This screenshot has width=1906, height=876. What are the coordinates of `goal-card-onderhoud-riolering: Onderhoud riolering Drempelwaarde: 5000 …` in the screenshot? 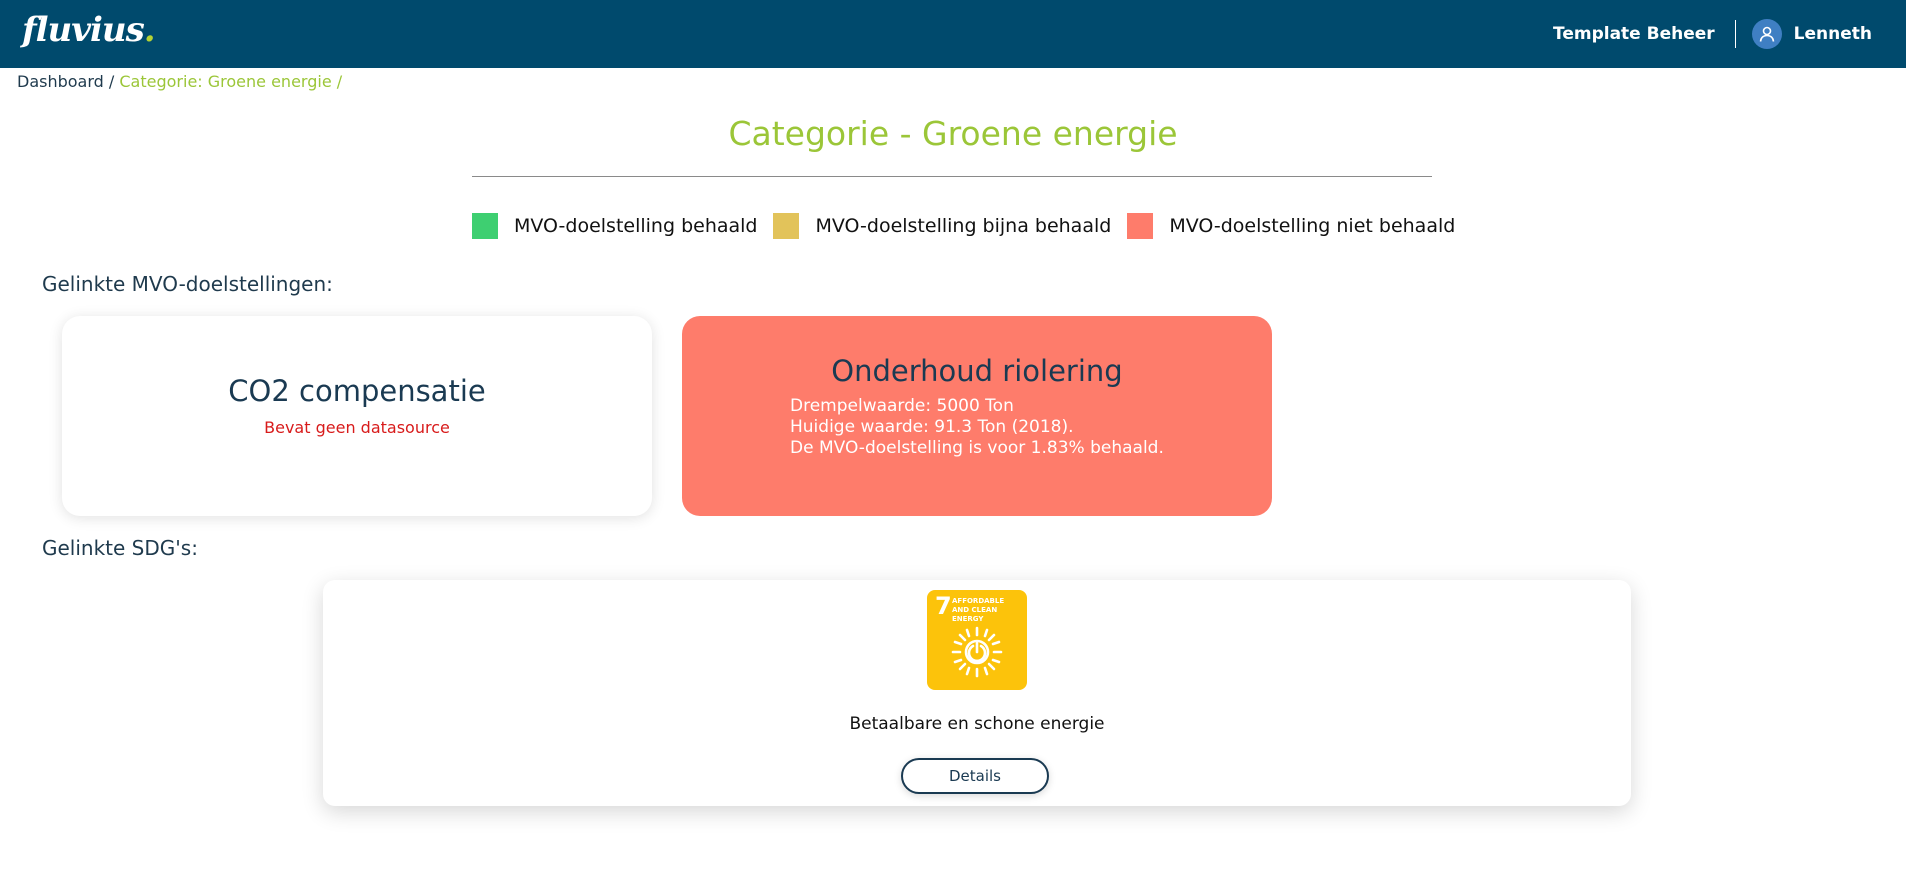 It's located at (977, 416).